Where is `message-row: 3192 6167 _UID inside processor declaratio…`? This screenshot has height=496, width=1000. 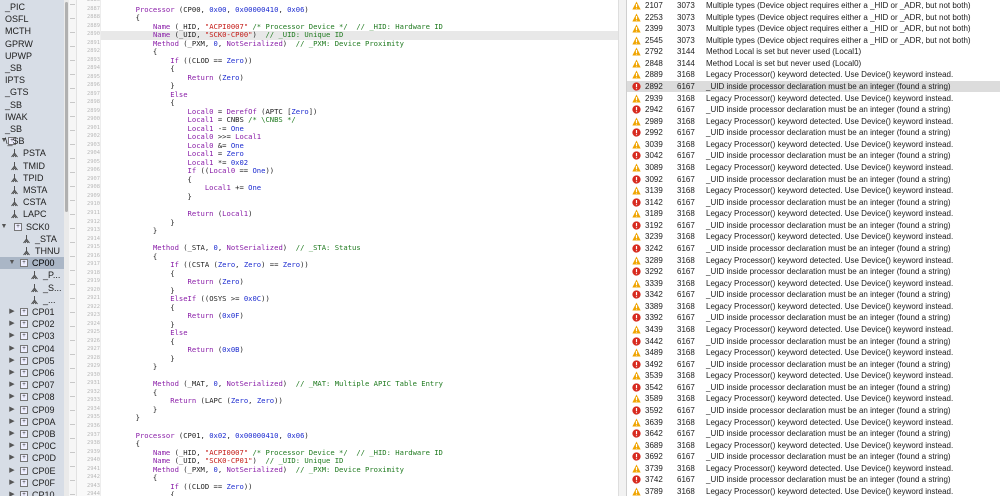
message-row: 3192 6167 _UID inside processor declaratio… is located at coordinates (813, 226).